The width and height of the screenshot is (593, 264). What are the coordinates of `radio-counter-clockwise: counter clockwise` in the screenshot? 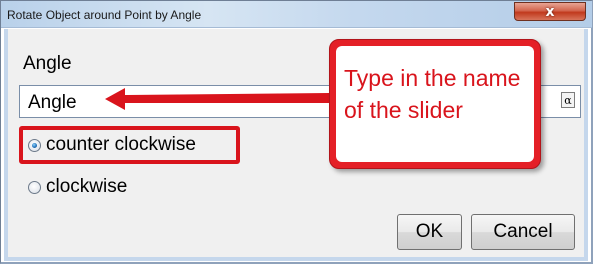 It's located at (112, 145).